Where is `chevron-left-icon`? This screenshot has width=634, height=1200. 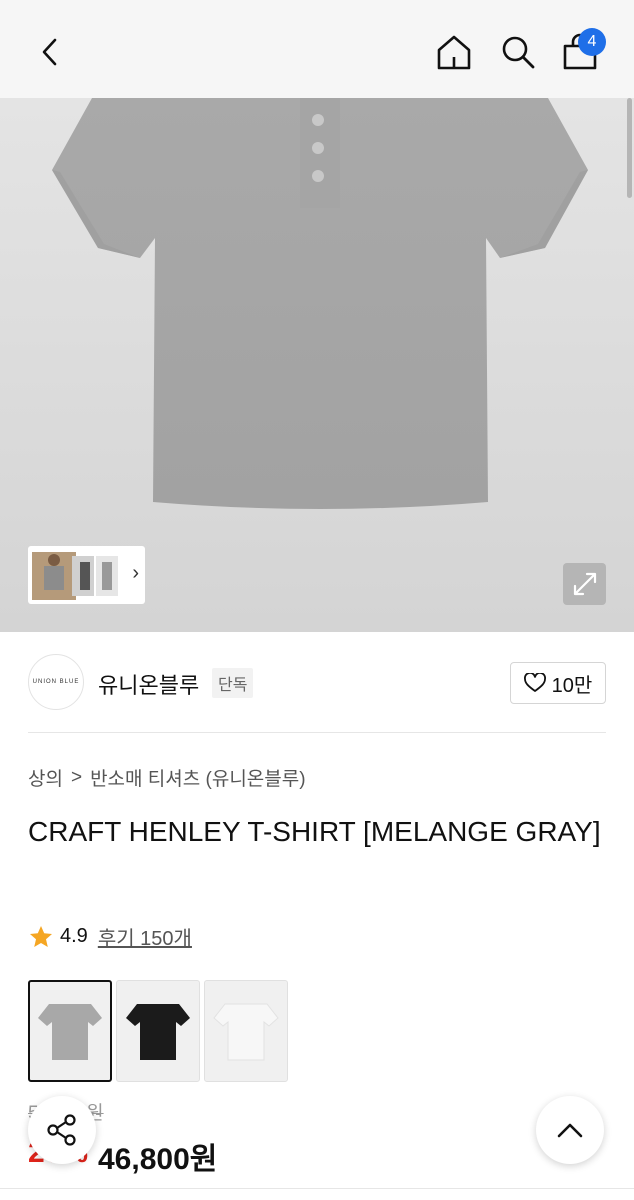 chevron-left-icon is located at coordinates (49, 52).